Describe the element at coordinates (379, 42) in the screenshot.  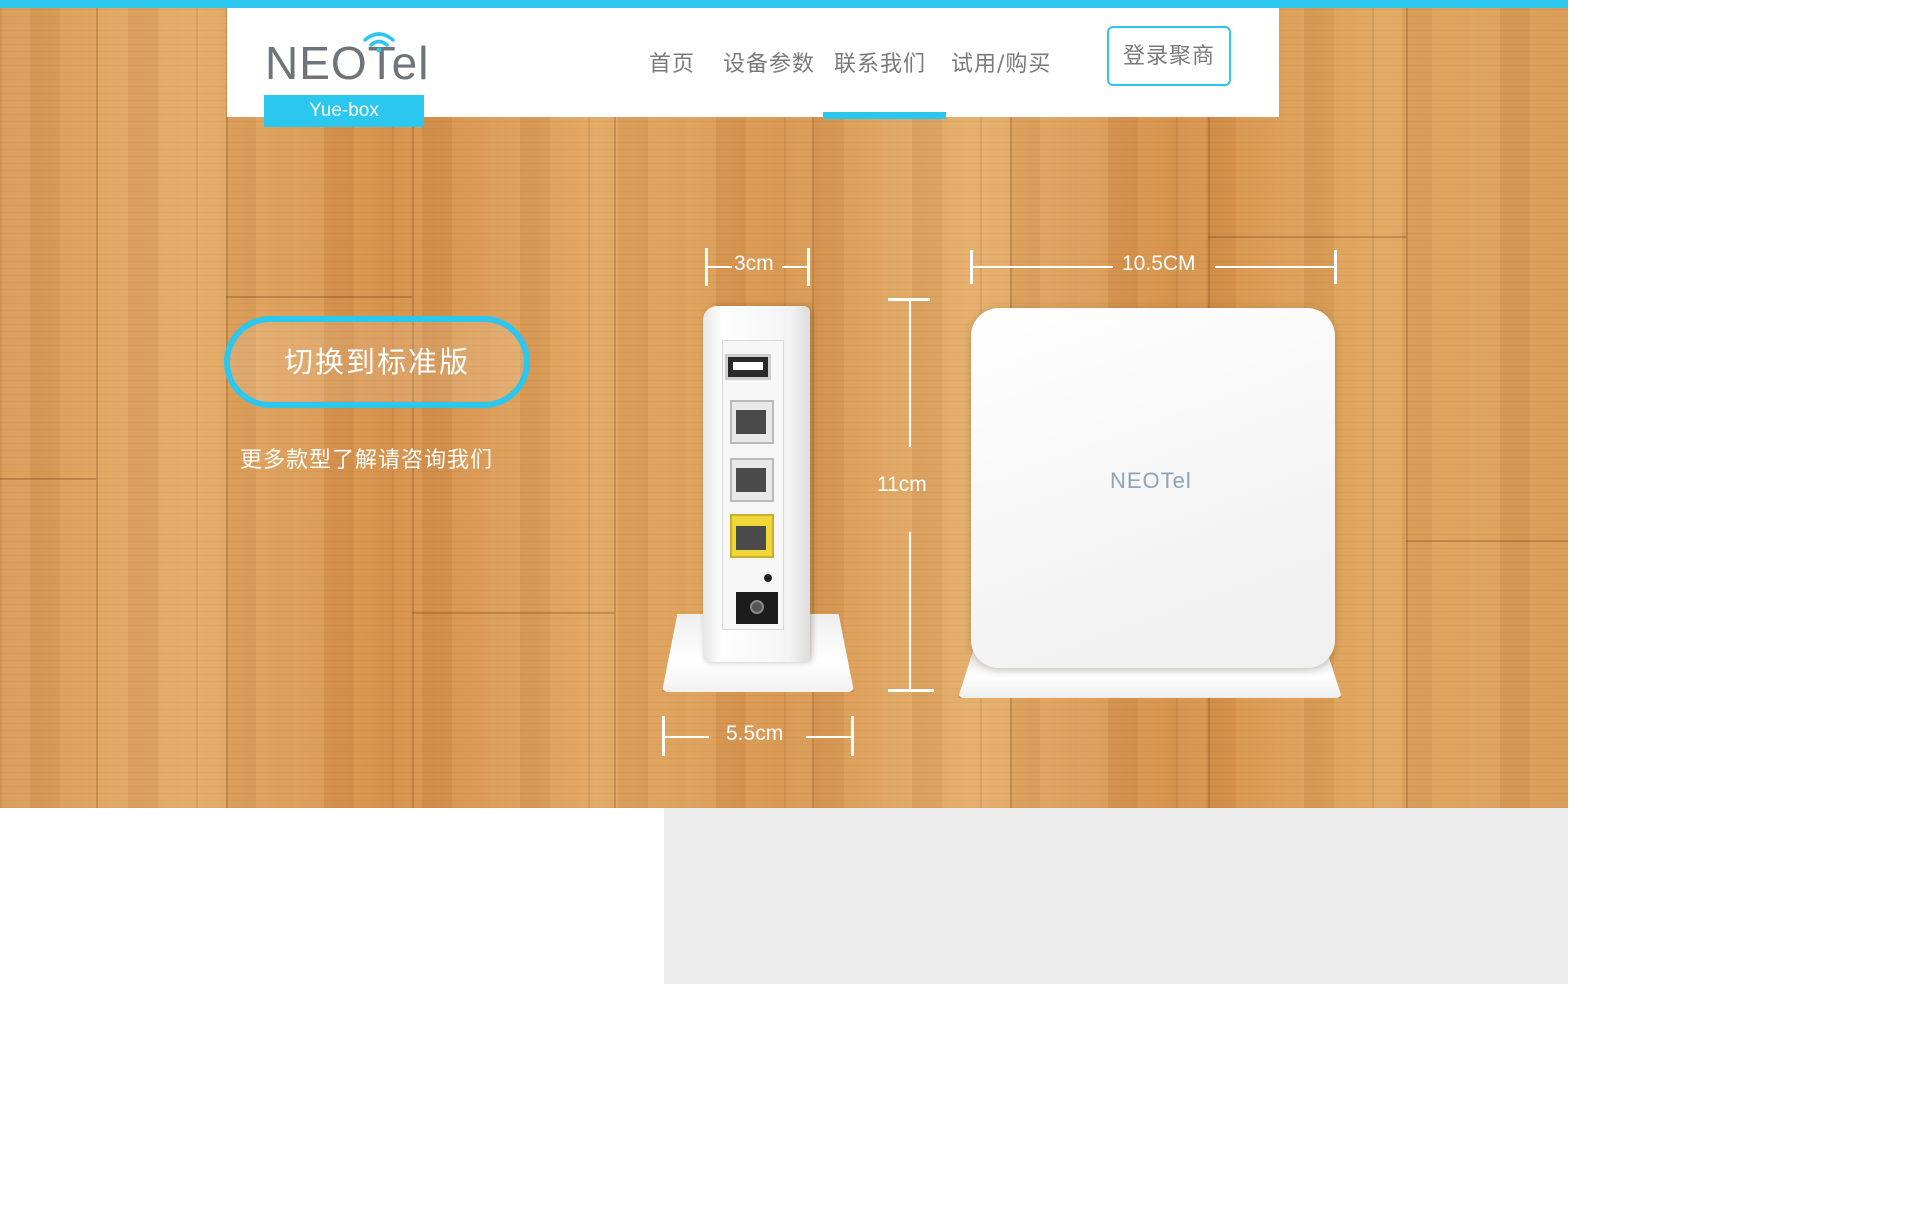
I see `wifi-icon` at that location.